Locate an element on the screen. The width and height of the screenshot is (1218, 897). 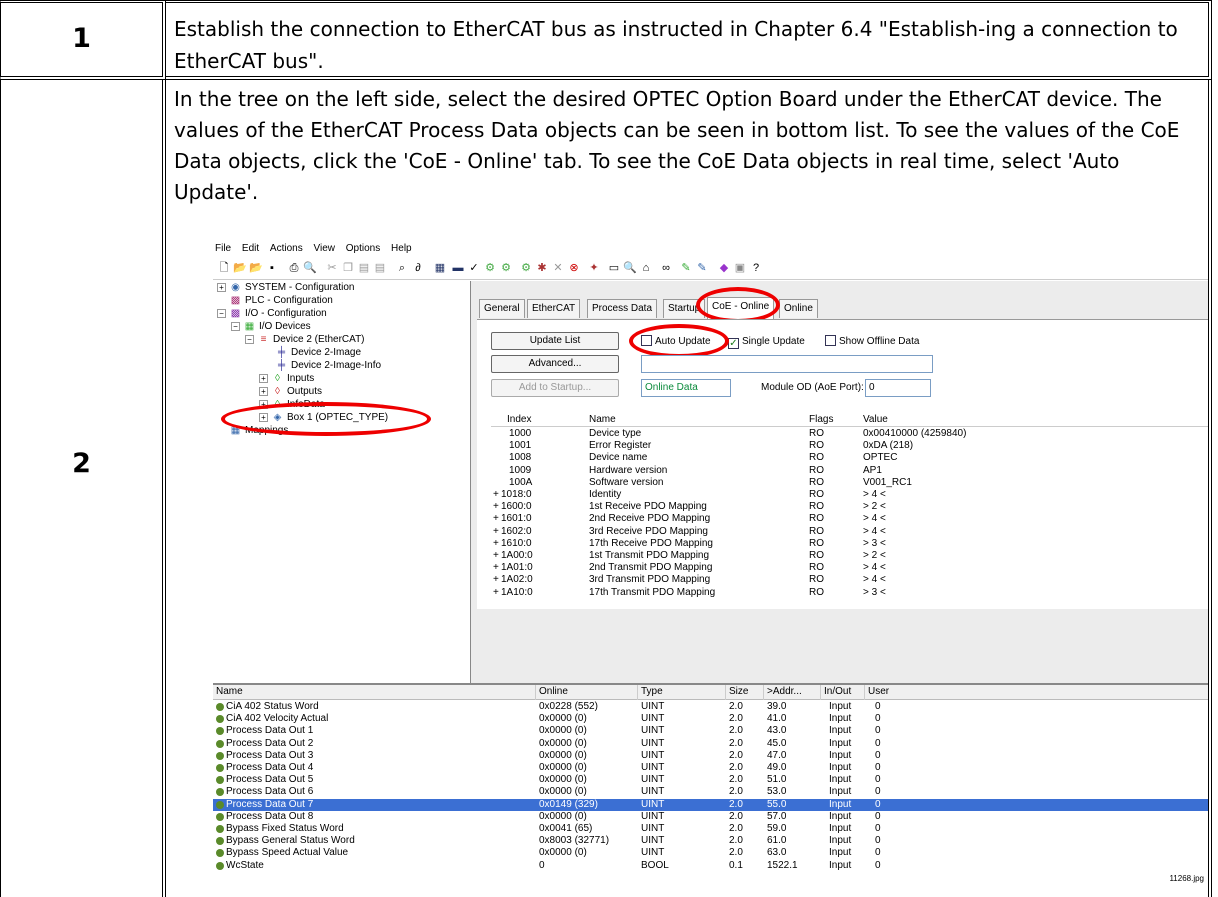
coe-row: +1602:0 3rd Receive PDO Mapping RO > 4 < is located at coordinates (849, 532).